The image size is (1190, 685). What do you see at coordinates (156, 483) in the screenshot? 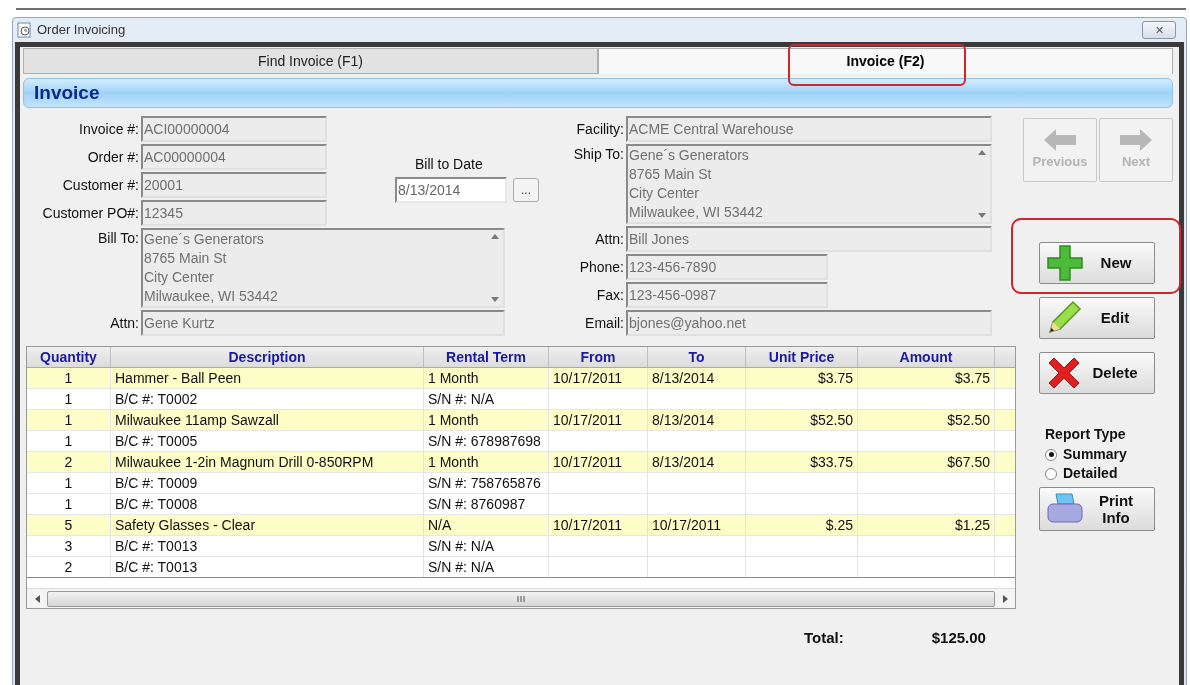
I see `table-cell: B/C #: T0009` at bounding box center [156, 483].